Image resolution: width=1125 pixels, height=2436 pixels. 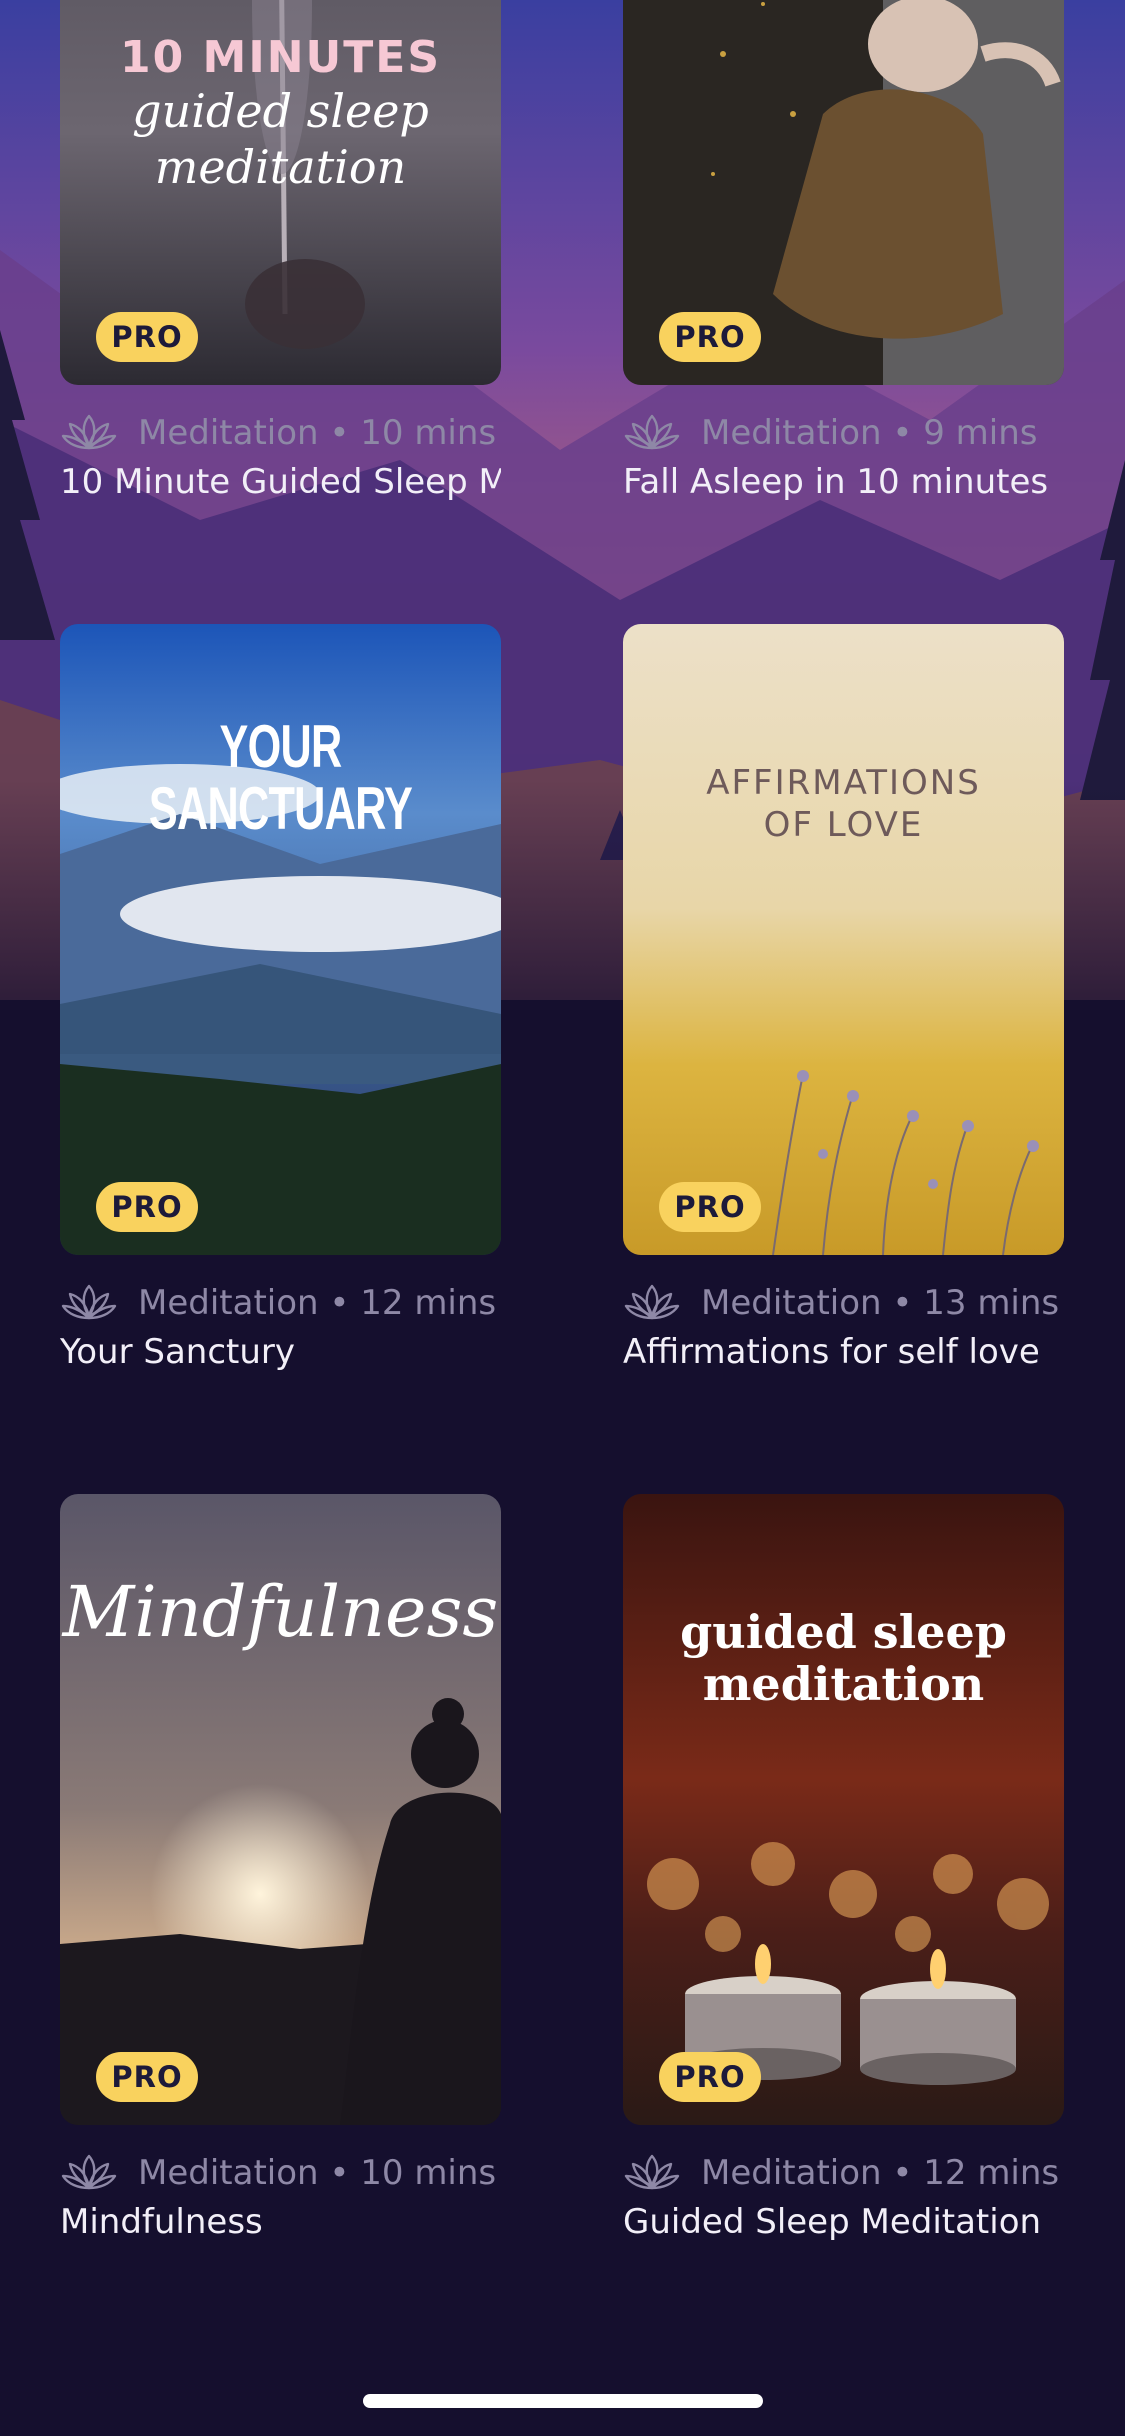 I want to click on card-title: Your Sanctury, so click(x=280, y=1352).